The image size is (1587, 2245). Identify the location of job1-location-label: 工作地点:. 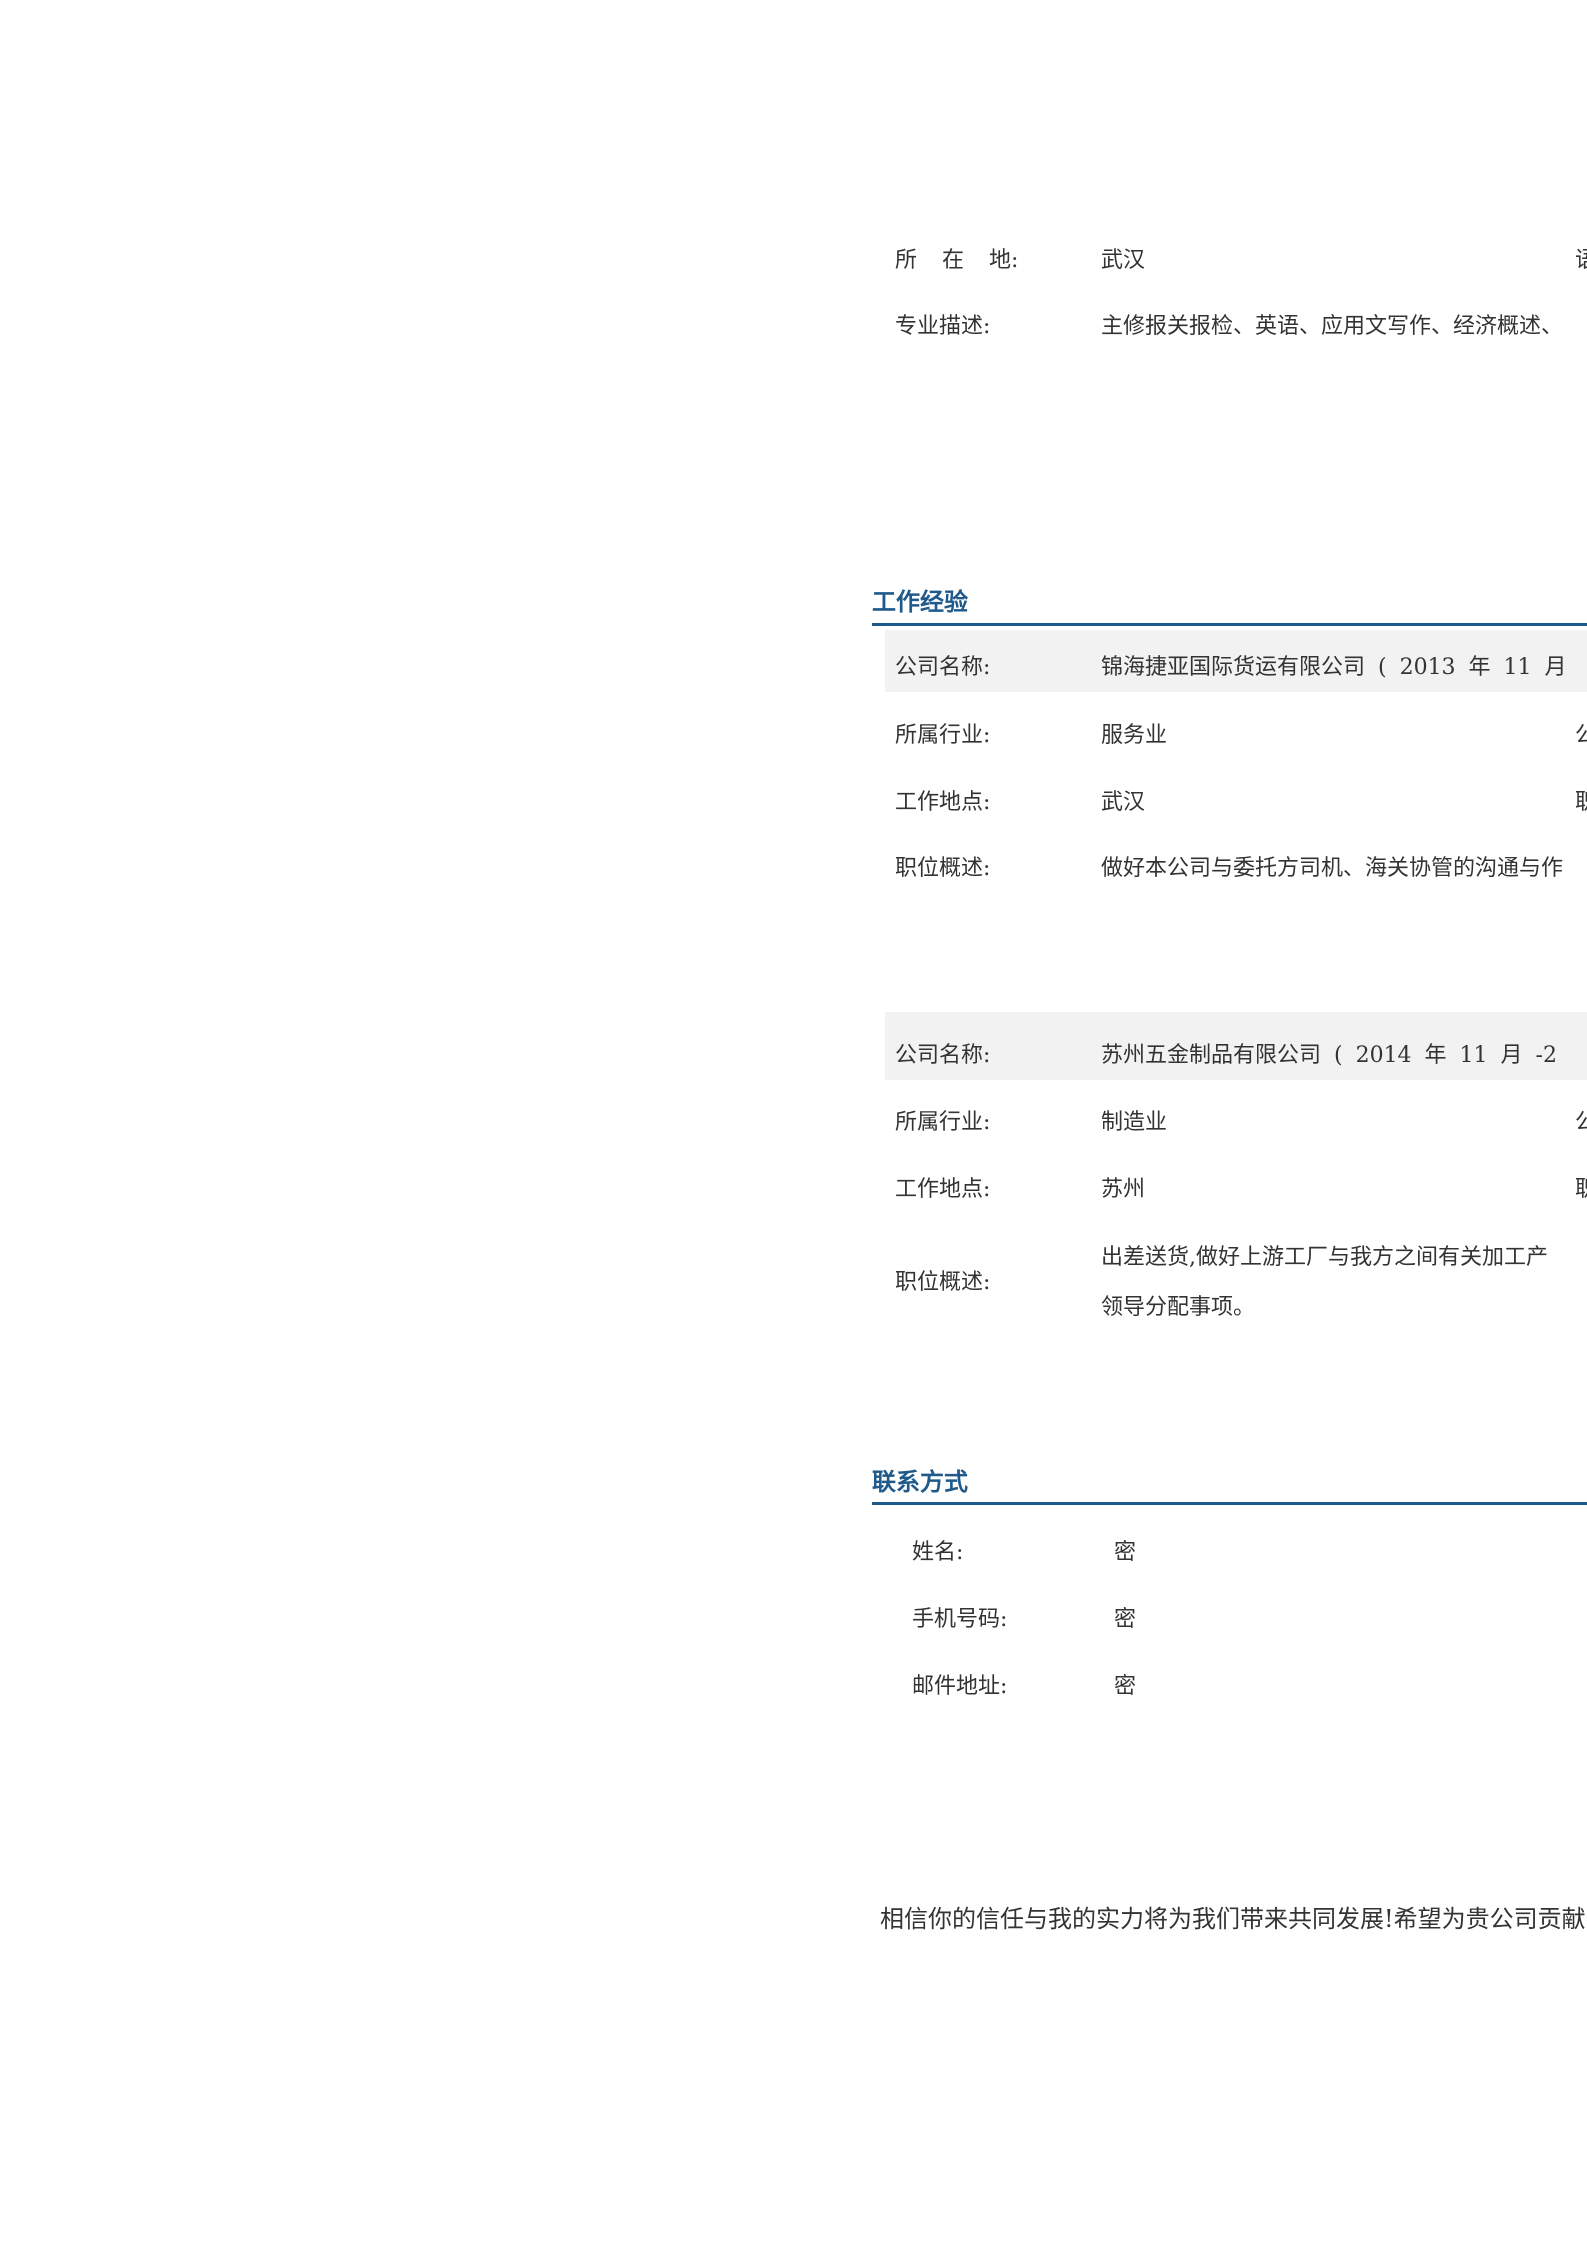
(943, 802).